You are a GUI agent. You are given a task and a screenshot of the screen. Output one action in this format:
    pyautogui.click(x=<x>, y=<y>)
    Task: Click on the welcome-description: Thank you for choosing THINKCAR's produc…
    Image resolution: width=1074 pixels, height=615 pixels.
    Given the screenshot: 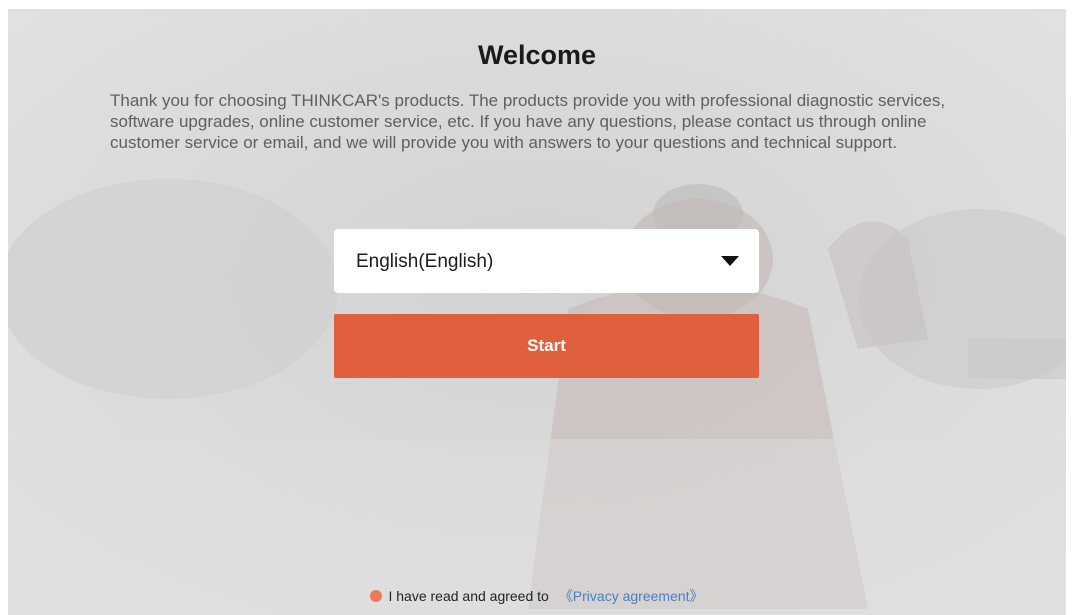 What is the action you would take?
    pyautogui.click(x=528, y=121)
    